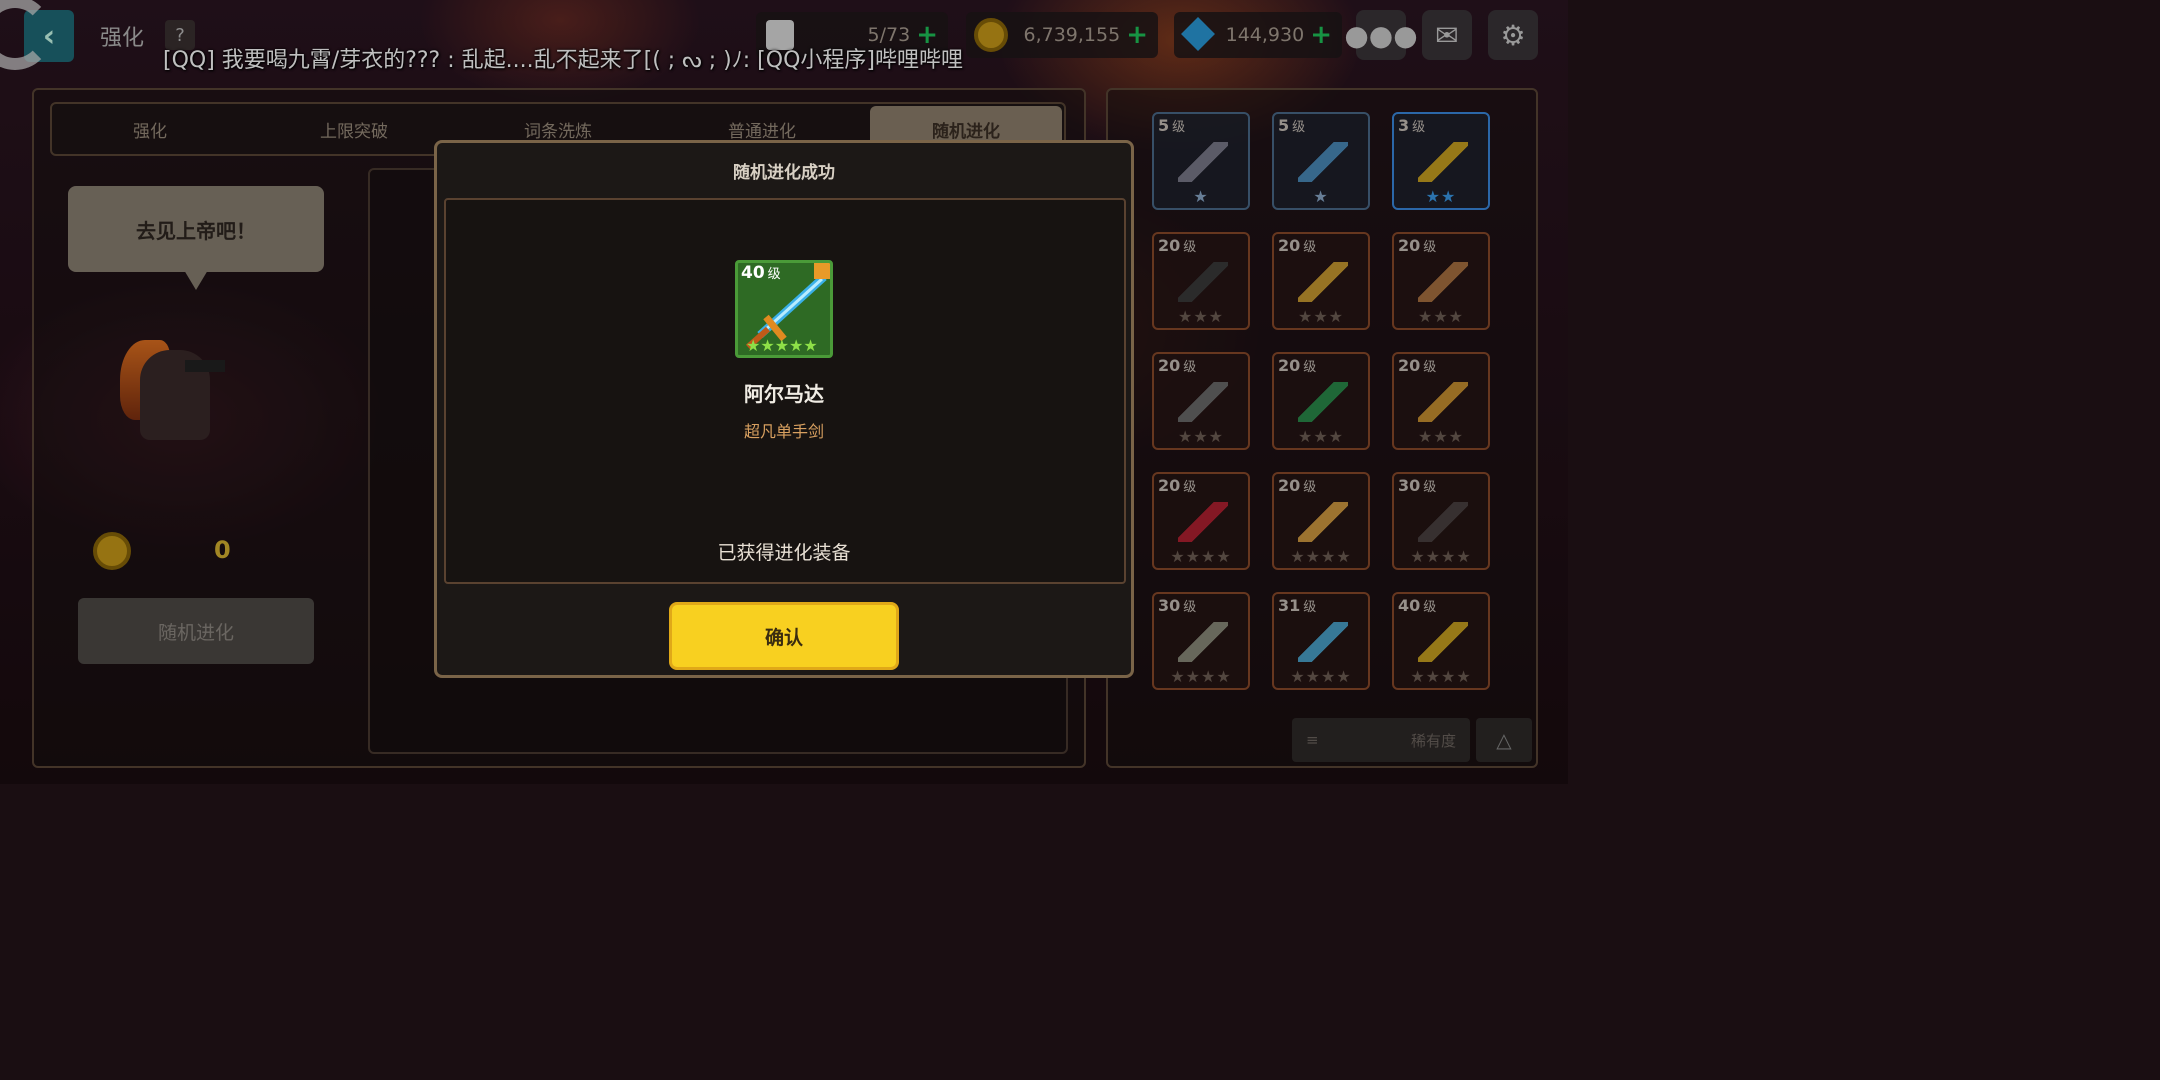 The image size is (2160, 1080). Describe the element at coordinates (783, 431) in the screenshot. I see `item-type: 超凡单手剑` at that location.